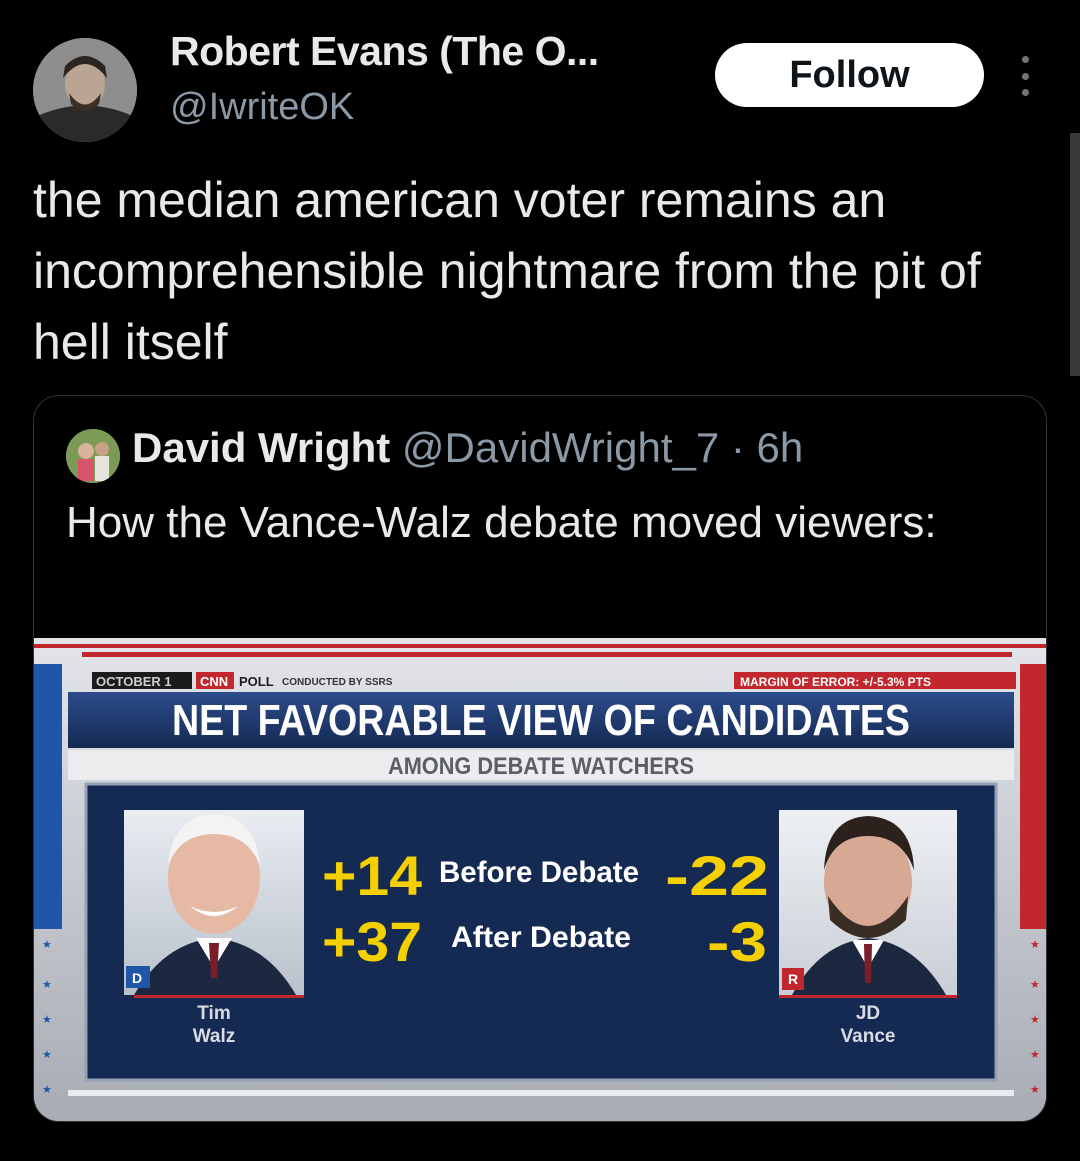  I want to click on poll-label: POLL, so click(256, 681).